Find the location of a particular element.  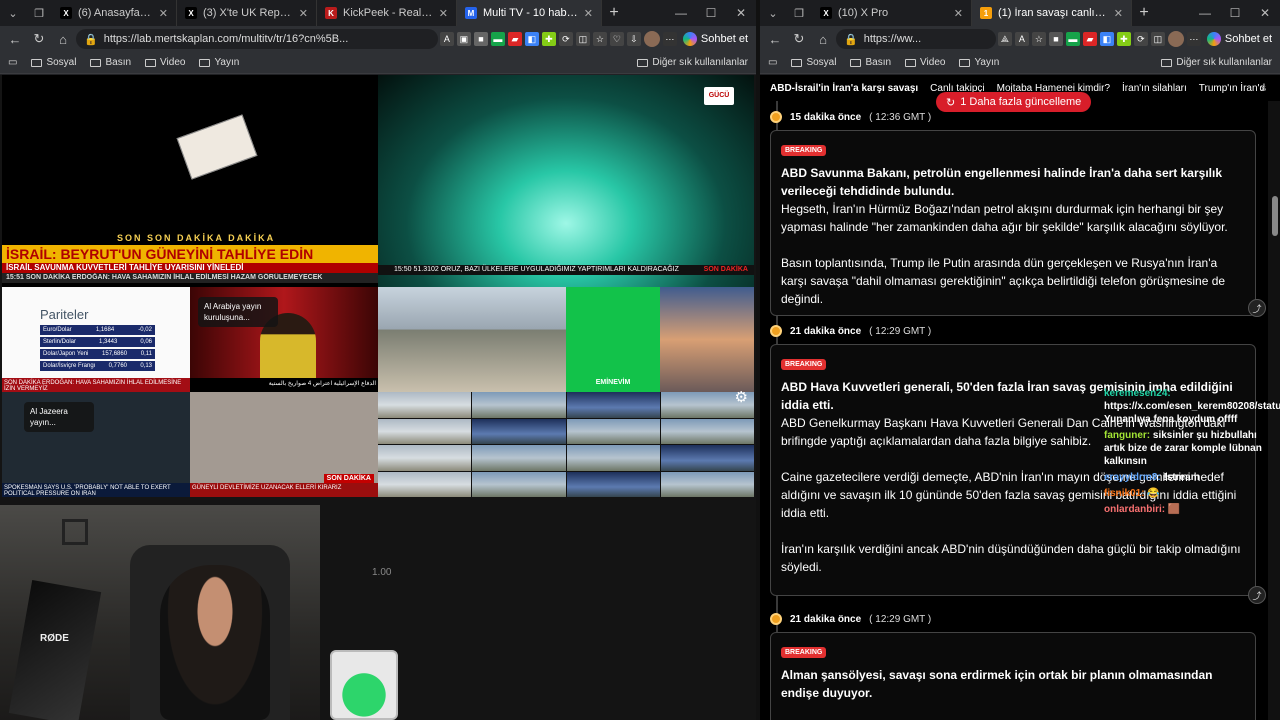

tab: X (10) X Pro ✕ is located at coordinates (892, 13).